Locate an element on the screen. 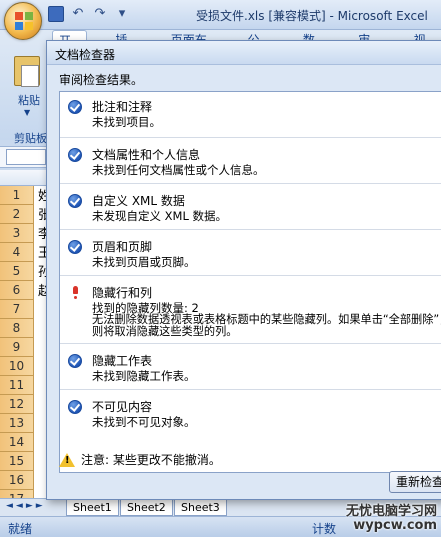 The height and width of the screenshot is (537, 441). redo-icon: ↷ is located at coordinates (100, 14).